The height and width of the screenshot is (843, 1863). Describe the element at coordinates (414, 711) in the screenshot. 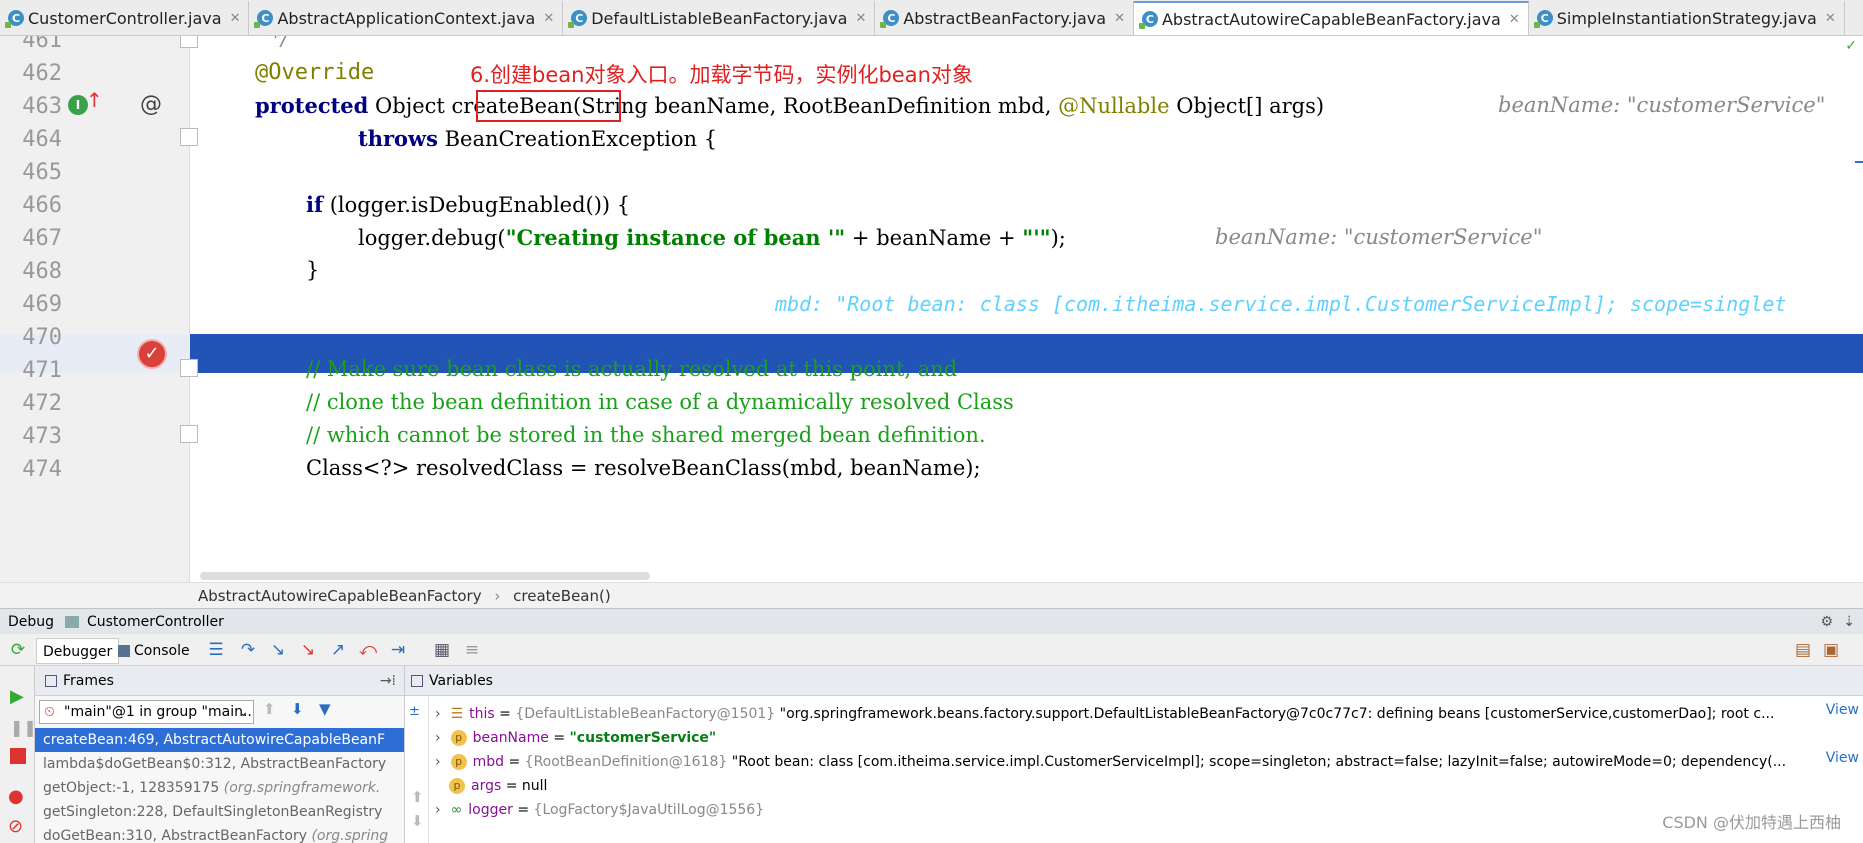

I see `watch-icon: ±` at that location.